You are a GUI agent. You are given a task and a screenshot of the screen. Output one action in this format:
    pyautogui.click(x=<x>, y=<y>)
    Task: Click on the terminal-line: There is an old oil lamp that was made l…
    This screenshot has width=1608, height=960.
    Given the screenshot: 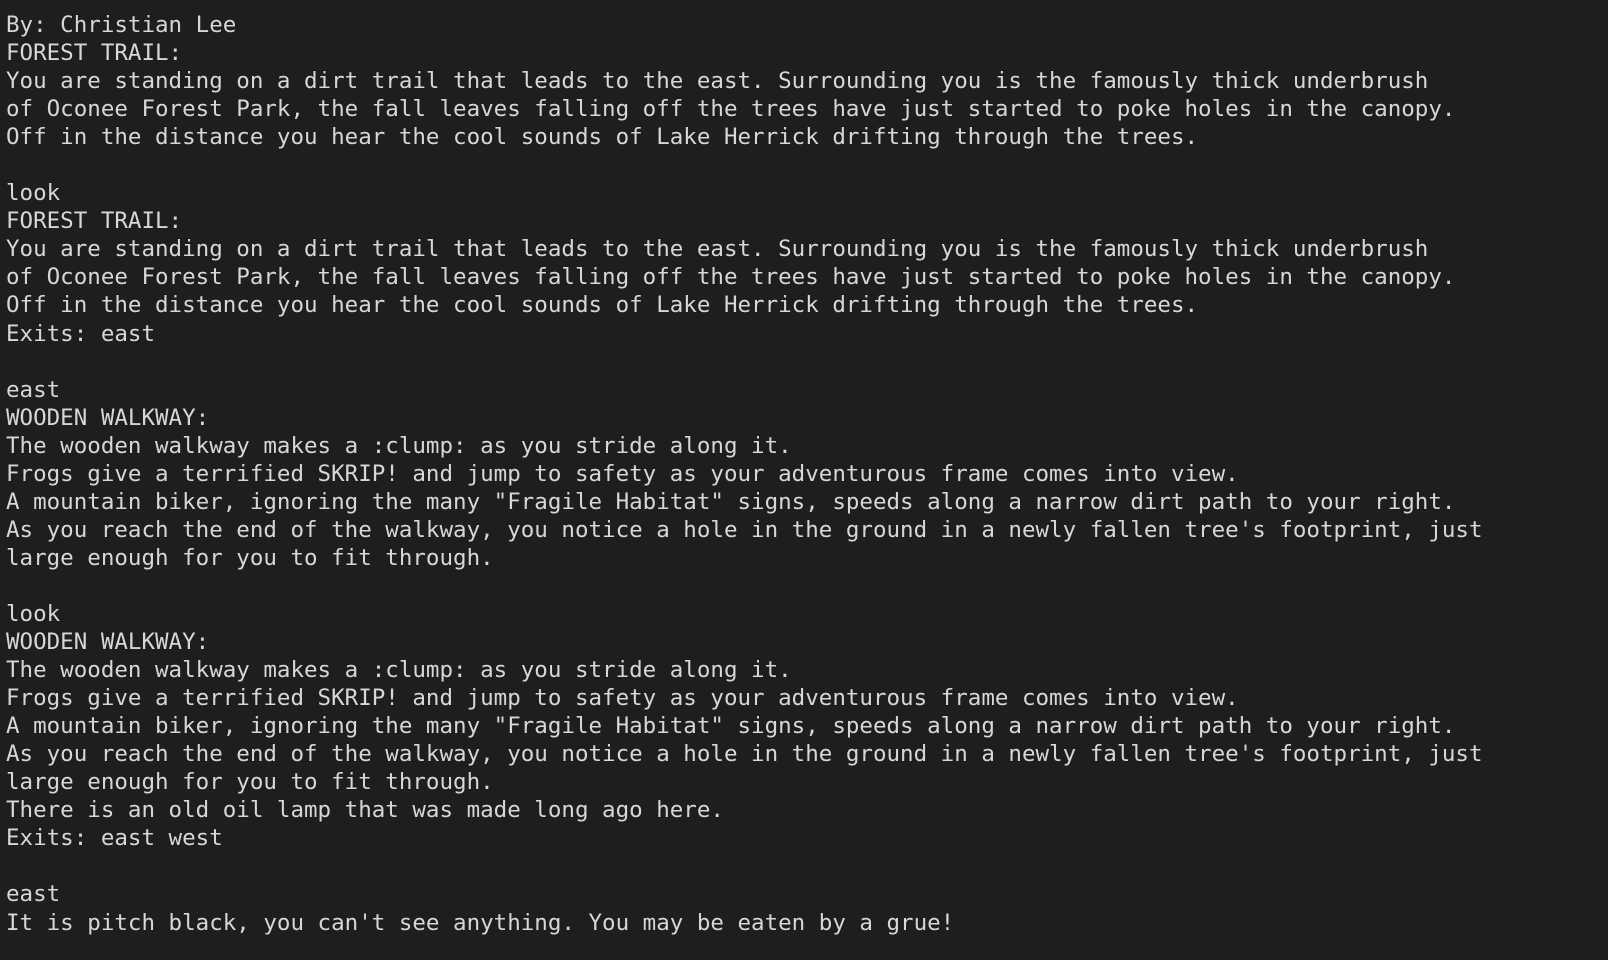 What is the action you would take?
    pyautogui.click(x=365, y=810)
    